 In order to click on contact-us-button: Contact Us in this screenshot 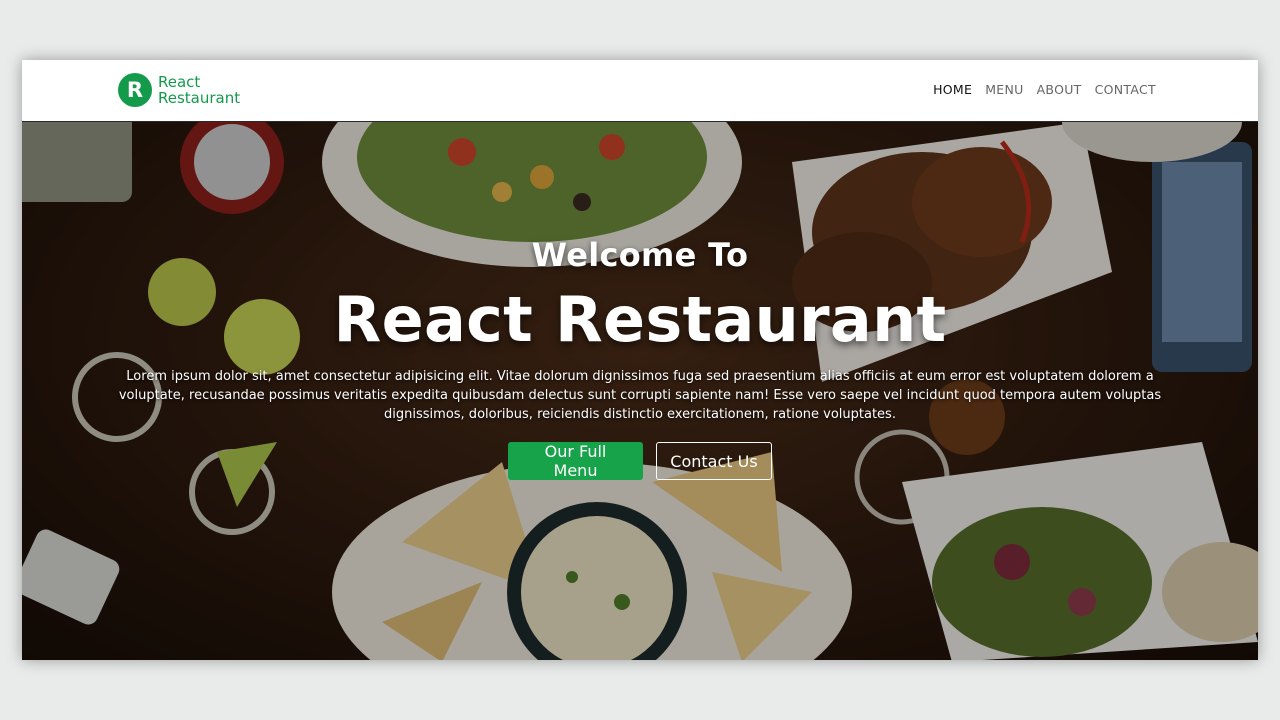, I will do `click(714, 461)`.